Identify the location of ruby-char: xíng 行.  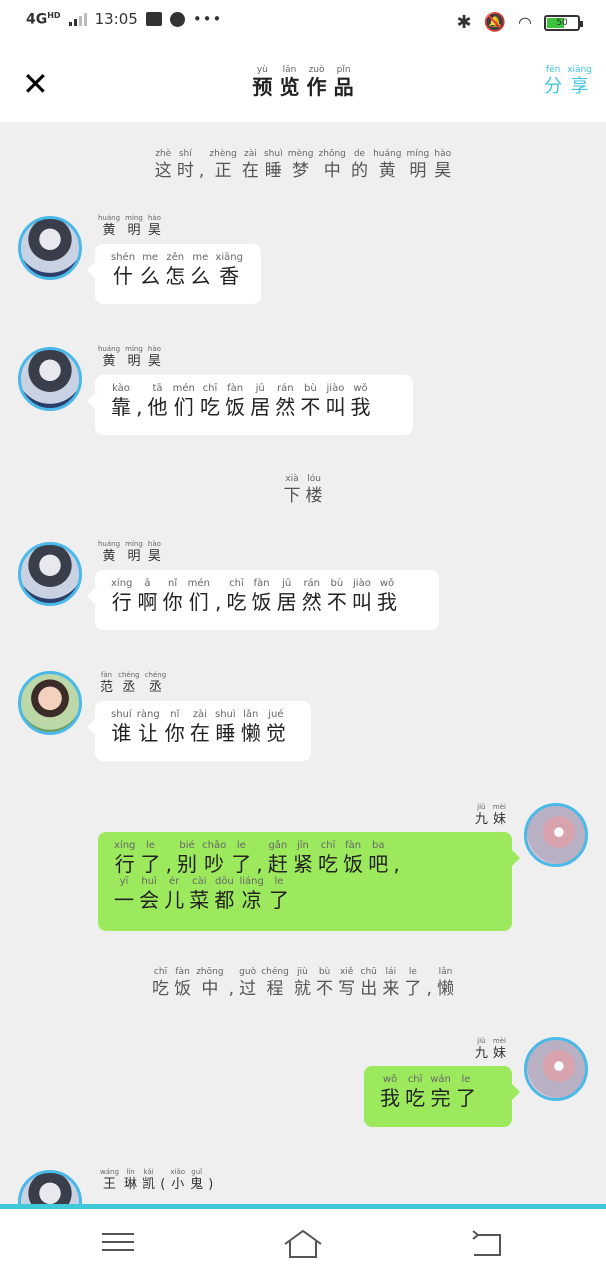
(124, 858).